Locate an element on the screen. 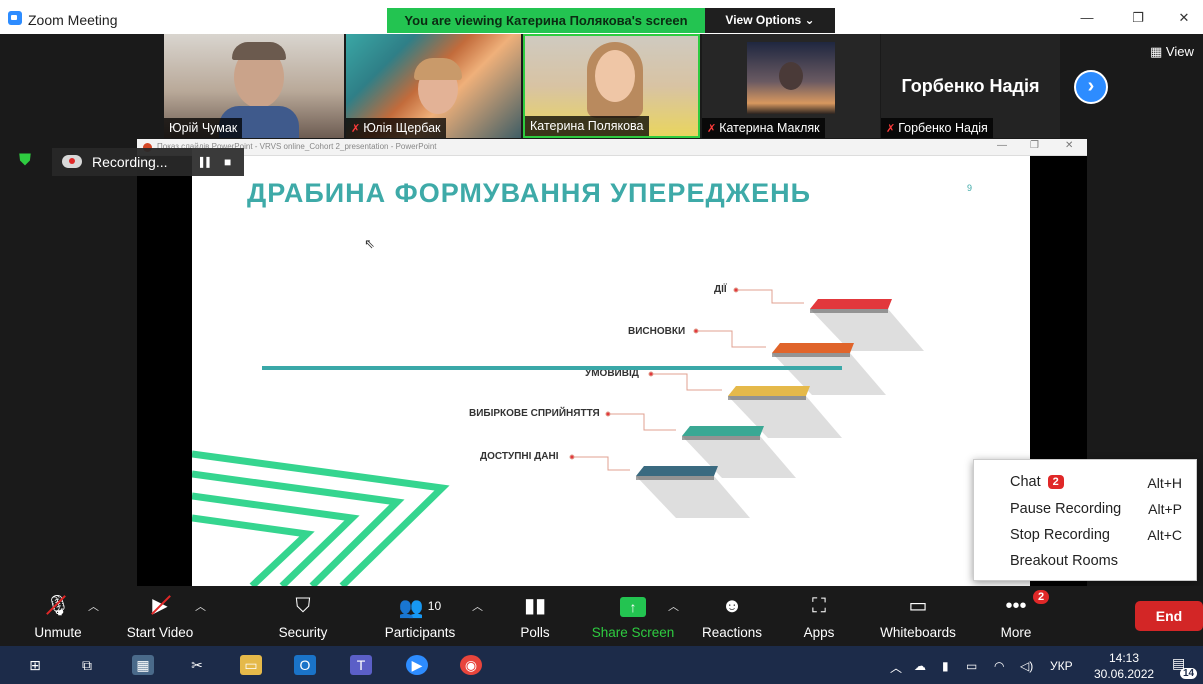 This screenshot has width=1203, height=684. snipping-tool-icon: ✂ is located at coordinates (197, 665).